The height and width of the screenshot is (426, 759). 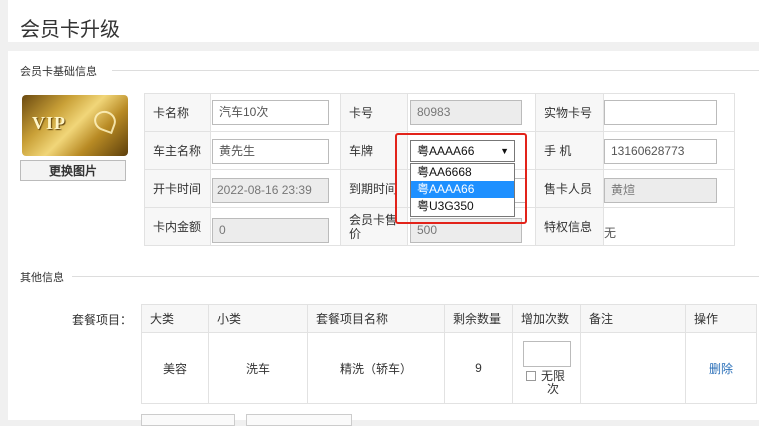 What do you see at coordinates (102, 320) in the screenshot?
I see `package-label: 套餐项目：` at bounding box center [102, 320].